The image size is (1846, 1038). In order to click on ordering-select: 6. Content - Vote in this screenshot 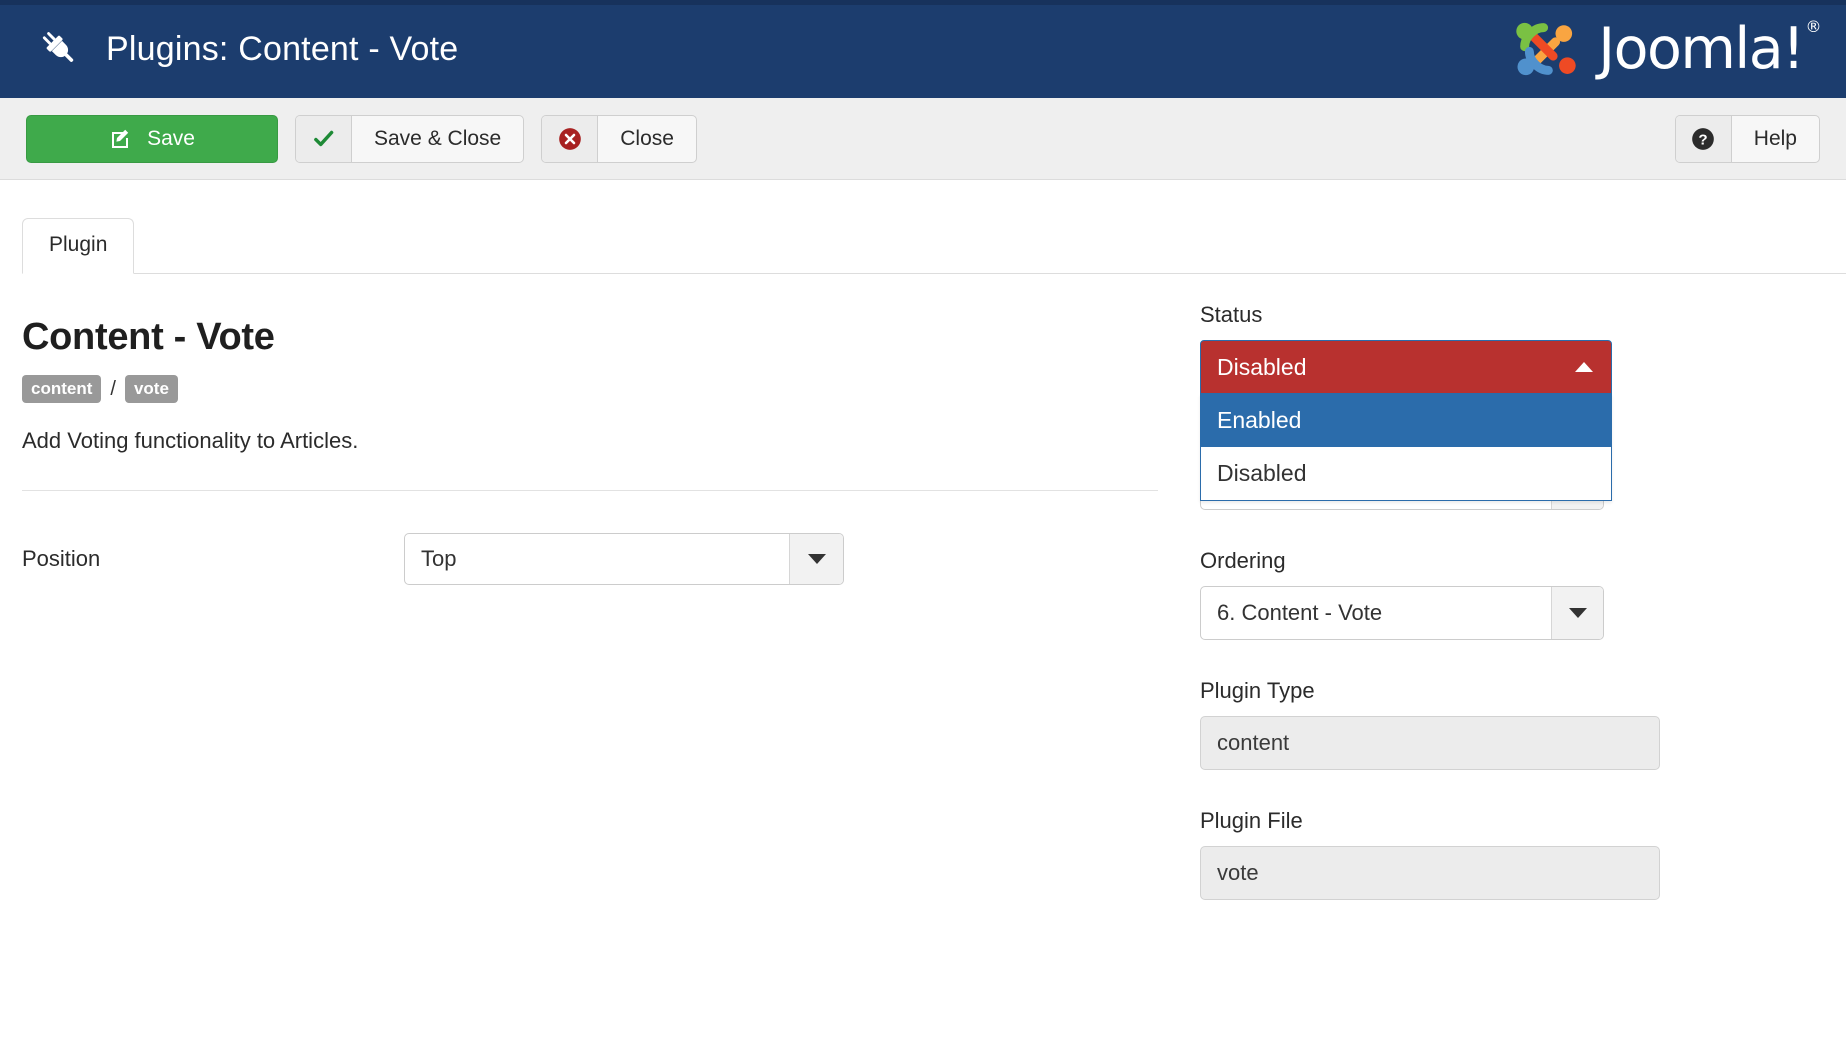, I will do `click(1402, 613)`.